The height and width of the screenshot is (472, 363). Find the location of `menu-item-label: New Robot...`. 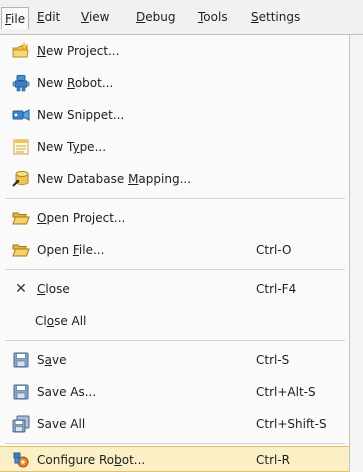

menu-item-label: New Robot... is located at coordinates (75, 83).